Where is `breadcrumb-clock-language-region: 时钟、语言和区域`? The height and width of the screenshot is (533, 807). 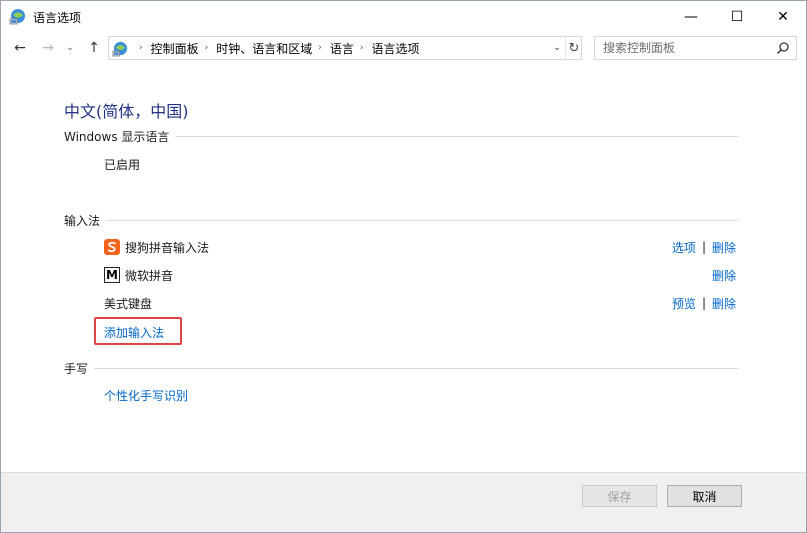
breadcrumb-clock-language-region: 时钟、语言和区域 is located at coordinates (264, 48).